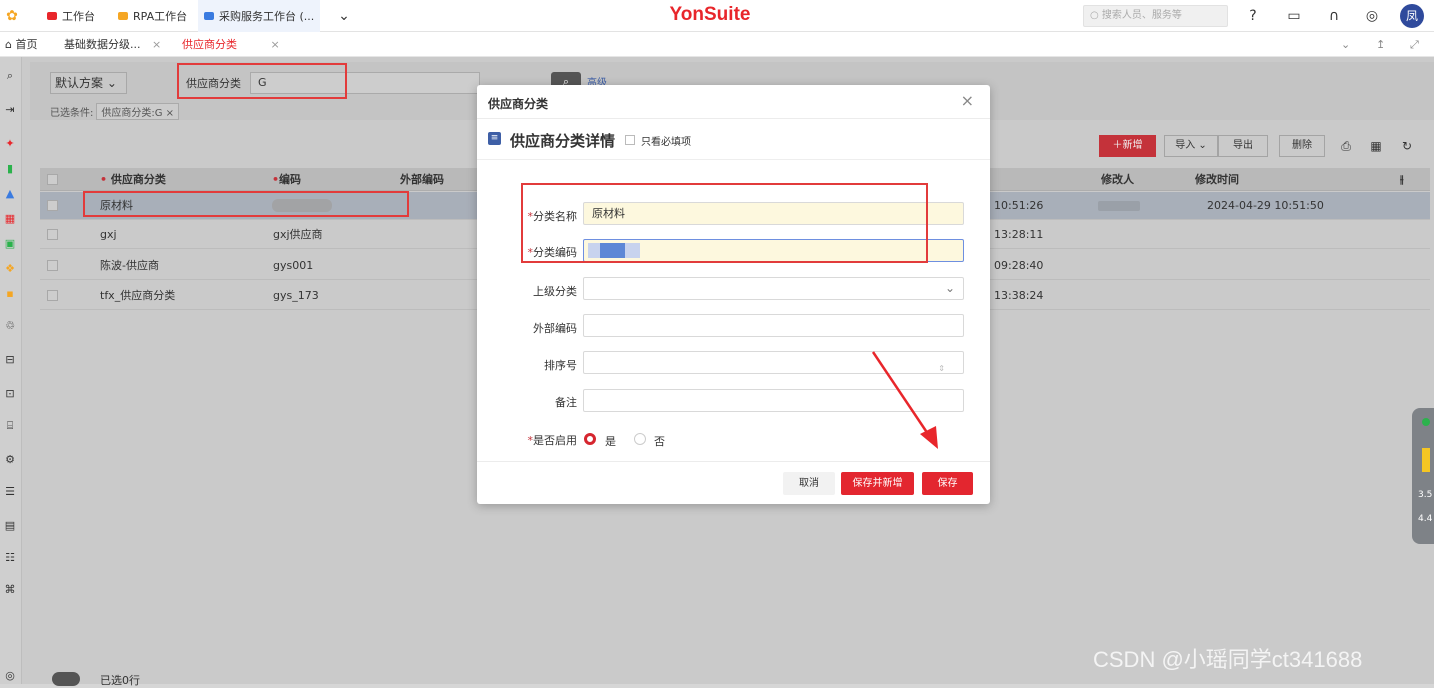 This screenshot has width=1434, height=688. What do you see at coordinates (1228, 659) in the screenshot?
I see `watermark: CSDN @小瑶同学ct341688` at bounding box center [1228, 659].